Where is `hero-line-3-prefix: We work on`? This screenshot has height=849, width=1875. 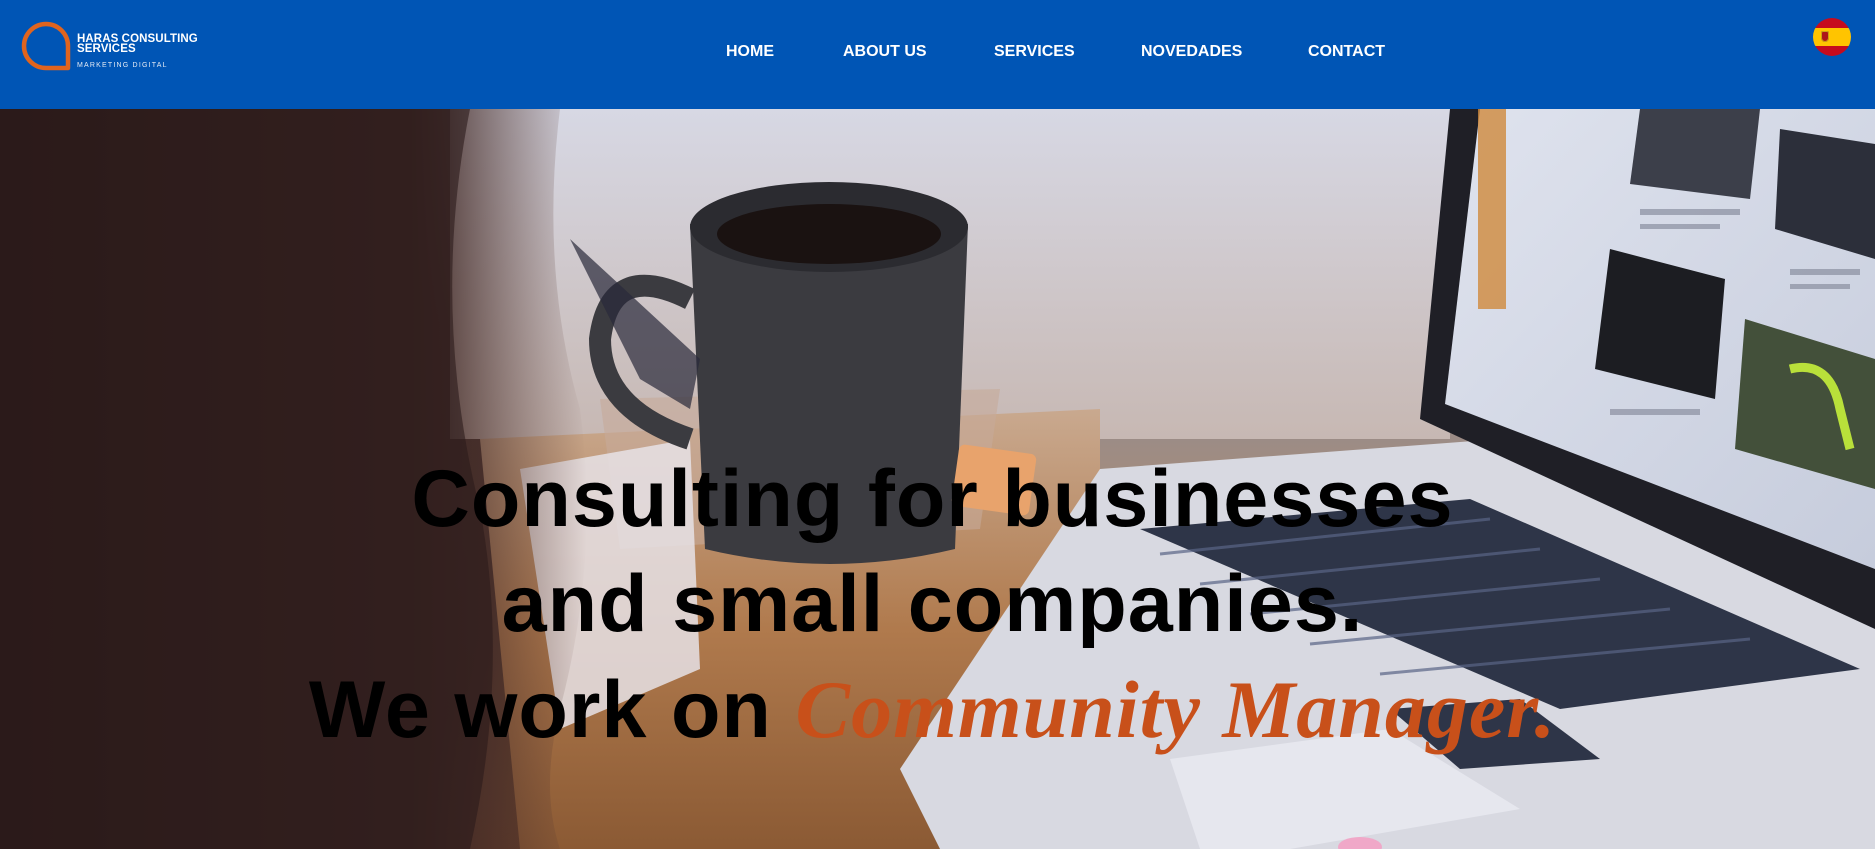 hero-line-3-prefix: We work on is located at coordinates (552, 710).